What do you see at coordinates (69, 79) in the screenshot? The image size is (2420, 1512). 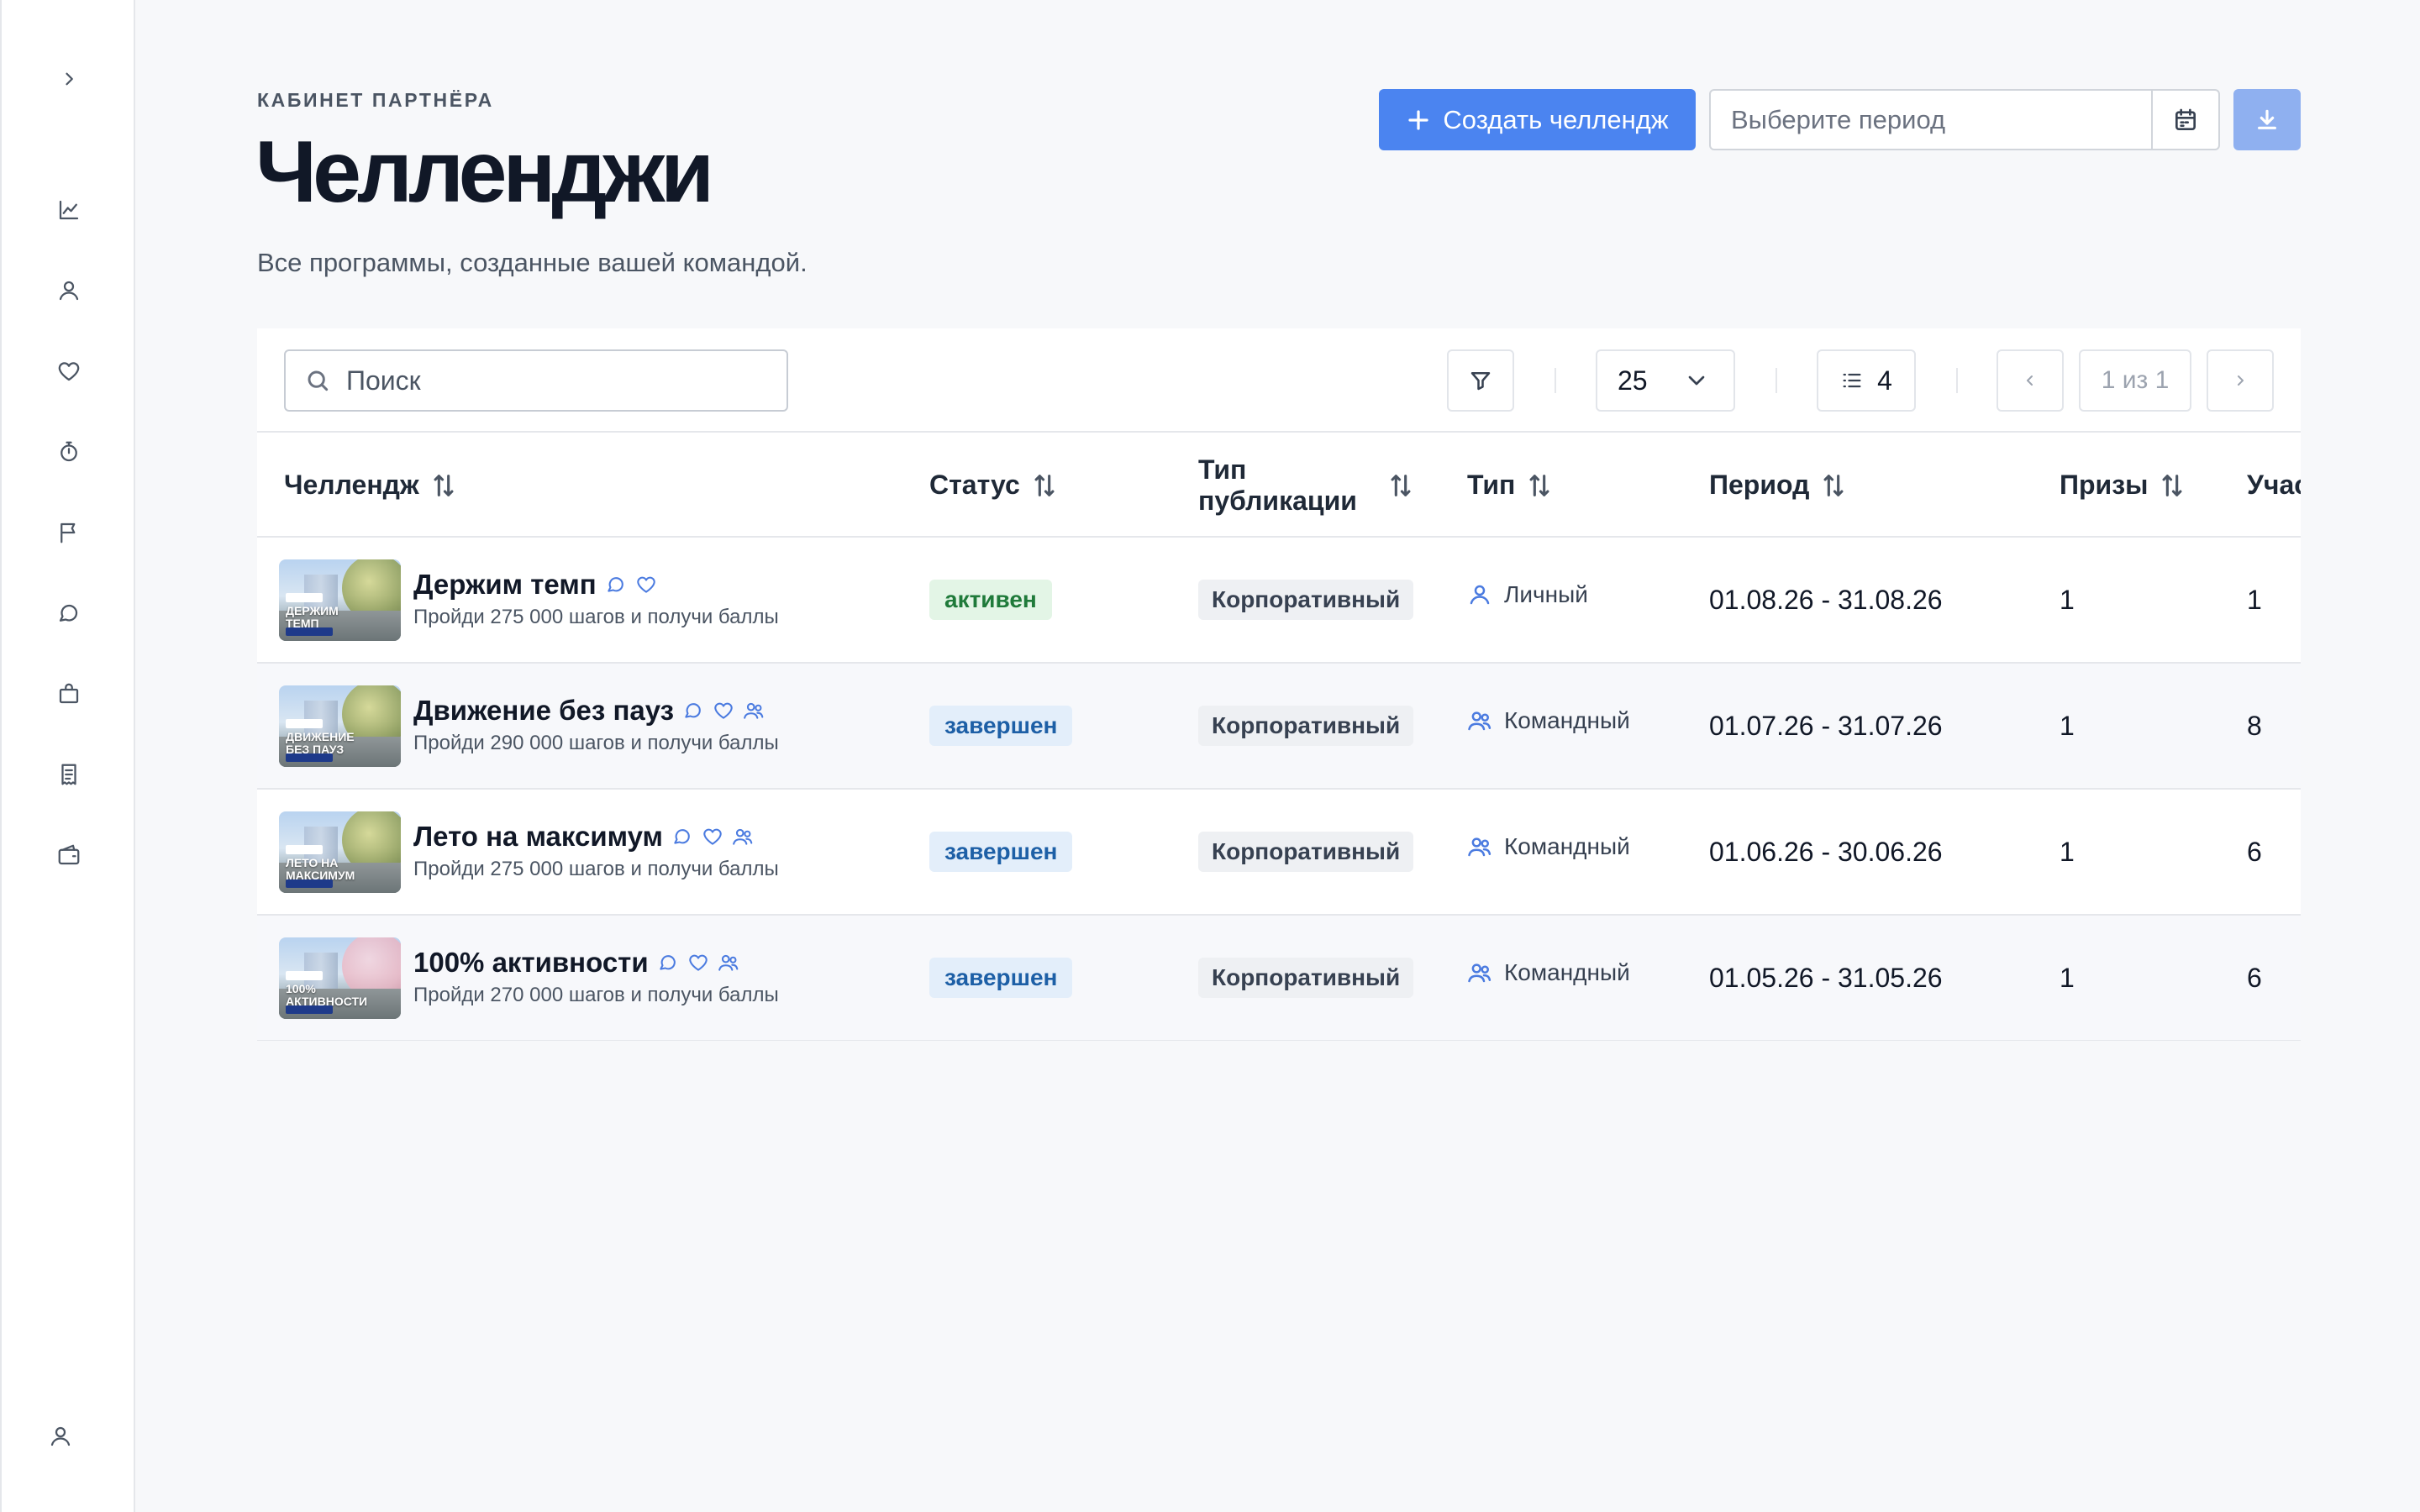 I see `expand-sidebar-button` at bounding box center [69, 79].